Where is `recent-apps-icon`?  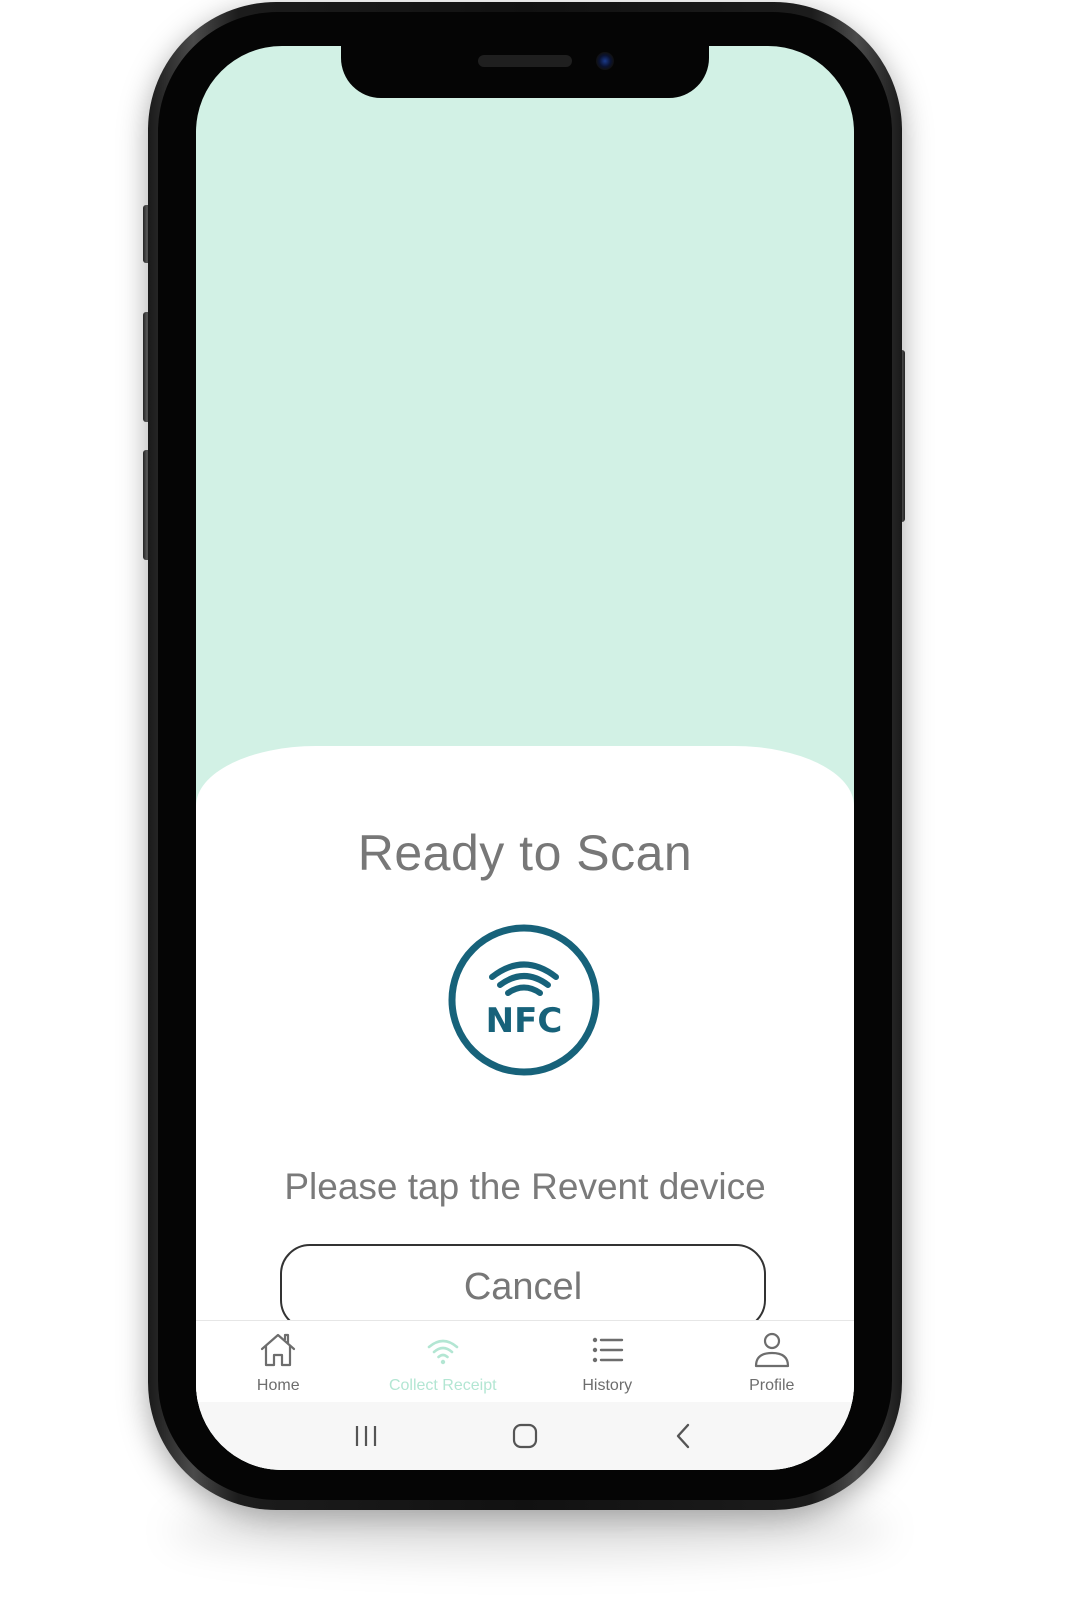
recent-apps-icon is located at coordinates (365, 1436).